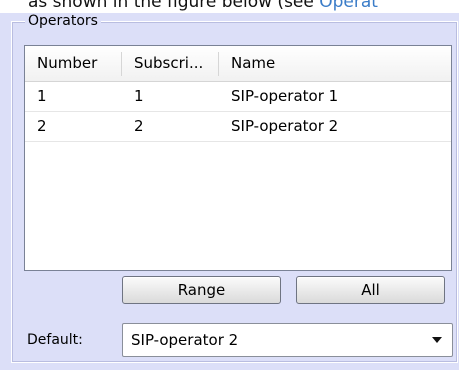 The width and height of the screenshot is (459, 370). What do you see at coordinates (42, 126) in the screenshot?
I see `cell-number: 2` at bounding box center [42, 126].